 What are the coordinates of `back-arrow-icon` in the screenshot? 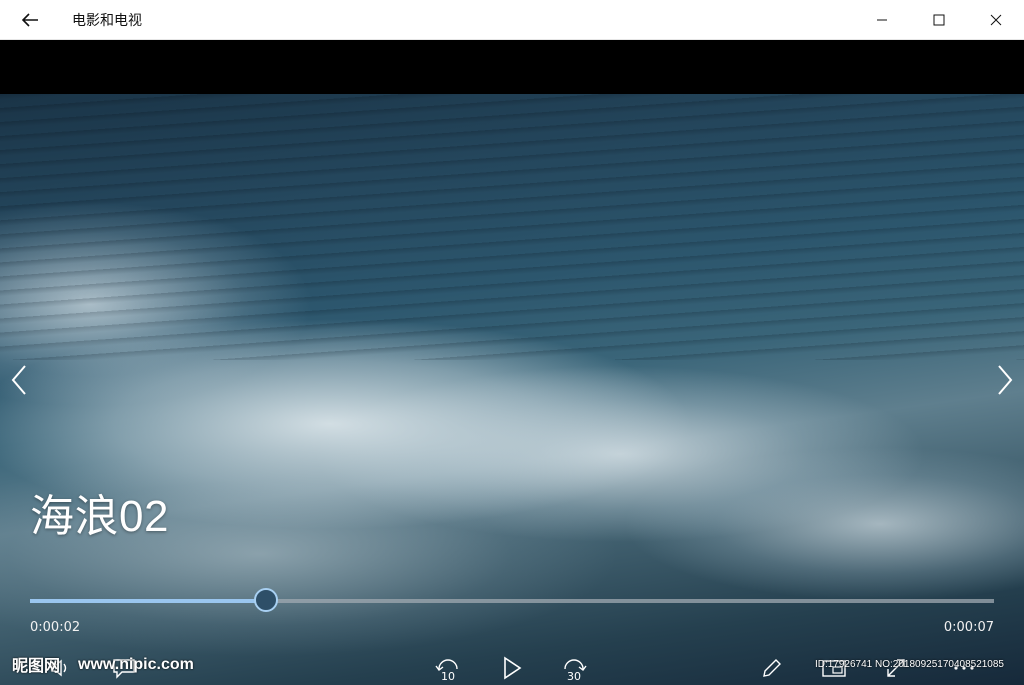 It's located at (29, 19).